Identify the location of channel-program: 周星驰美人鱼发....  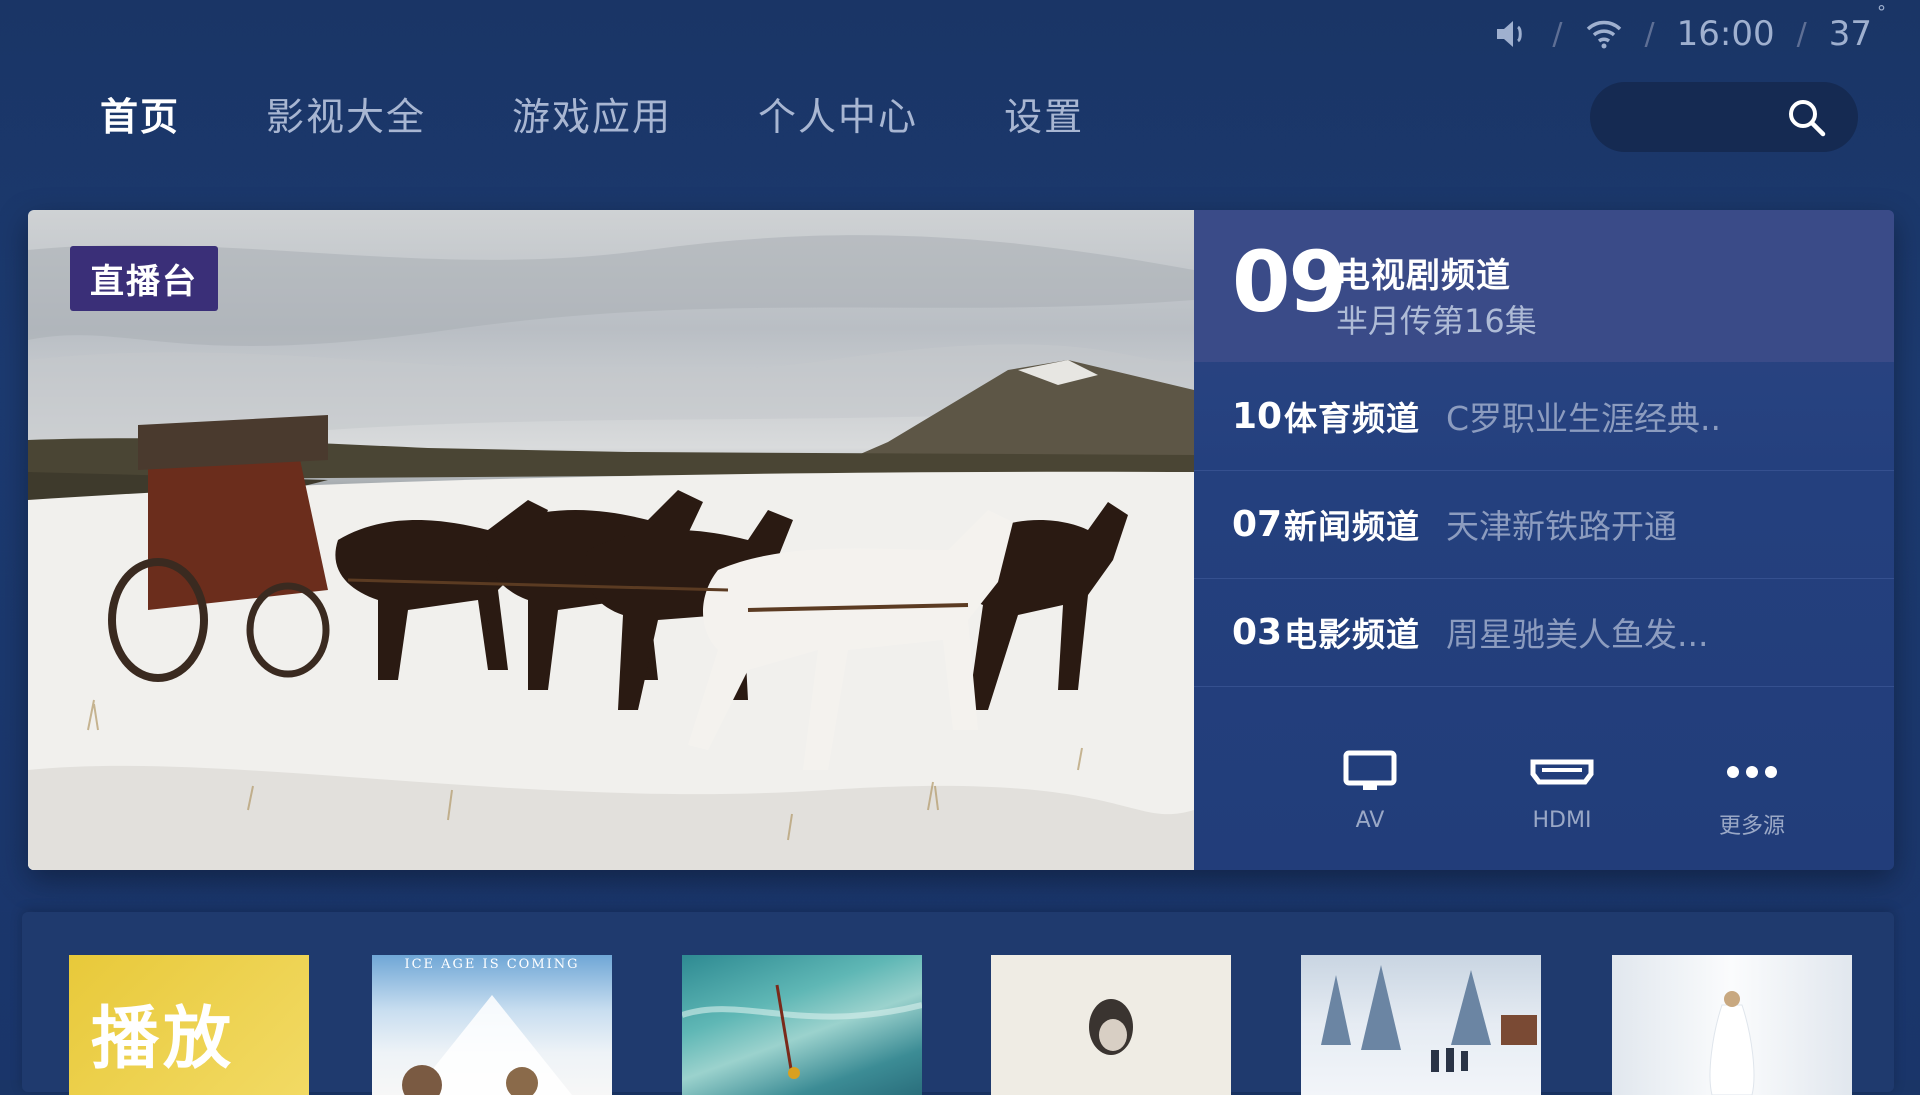
(1577, 634).